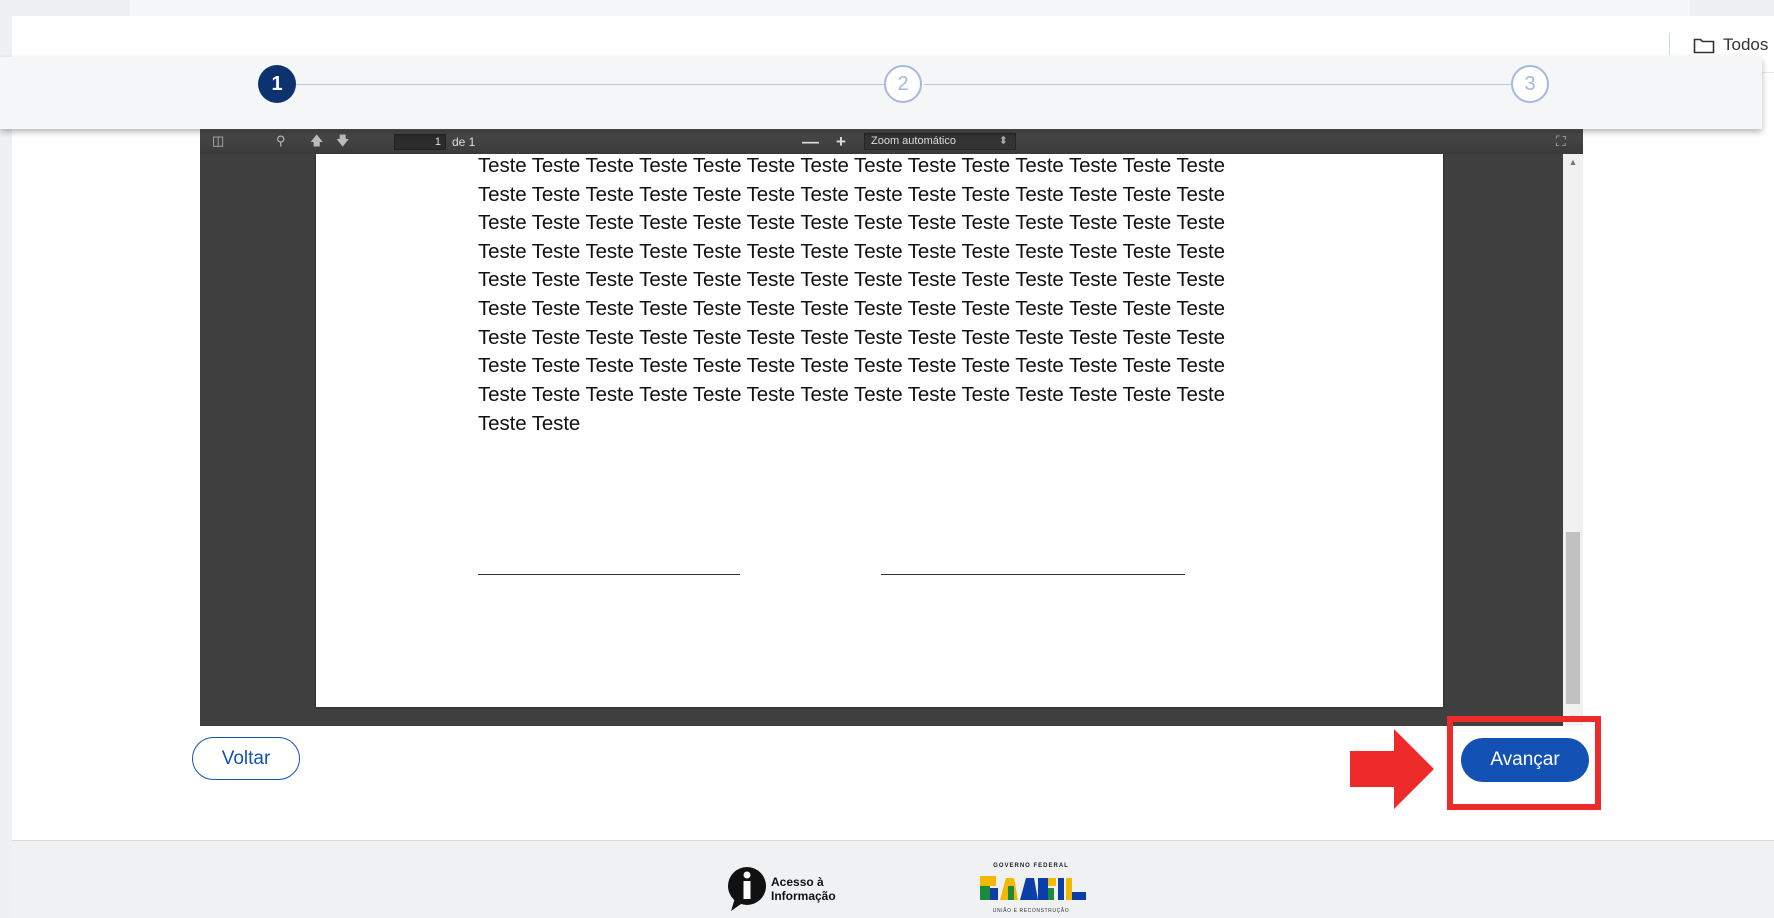 The width and height of the screenshot is (1774, 918). What do you see at coordinates (1561, 141) in the screenshot?
I see `fullscreen-icon: ⛶` at bounding box center [1561, 141].